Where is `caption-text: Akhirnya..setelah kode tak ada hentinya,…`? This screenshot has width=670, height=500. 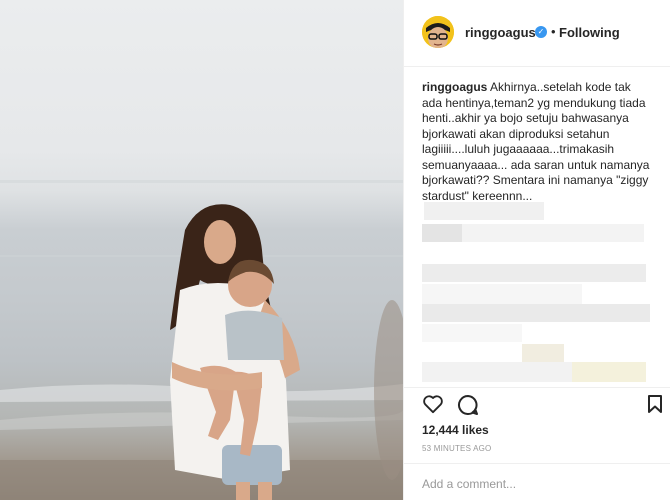 caption-text: Akhirnya..setelah kode tak ada hentinya,… is located at coordinates (536, 141).